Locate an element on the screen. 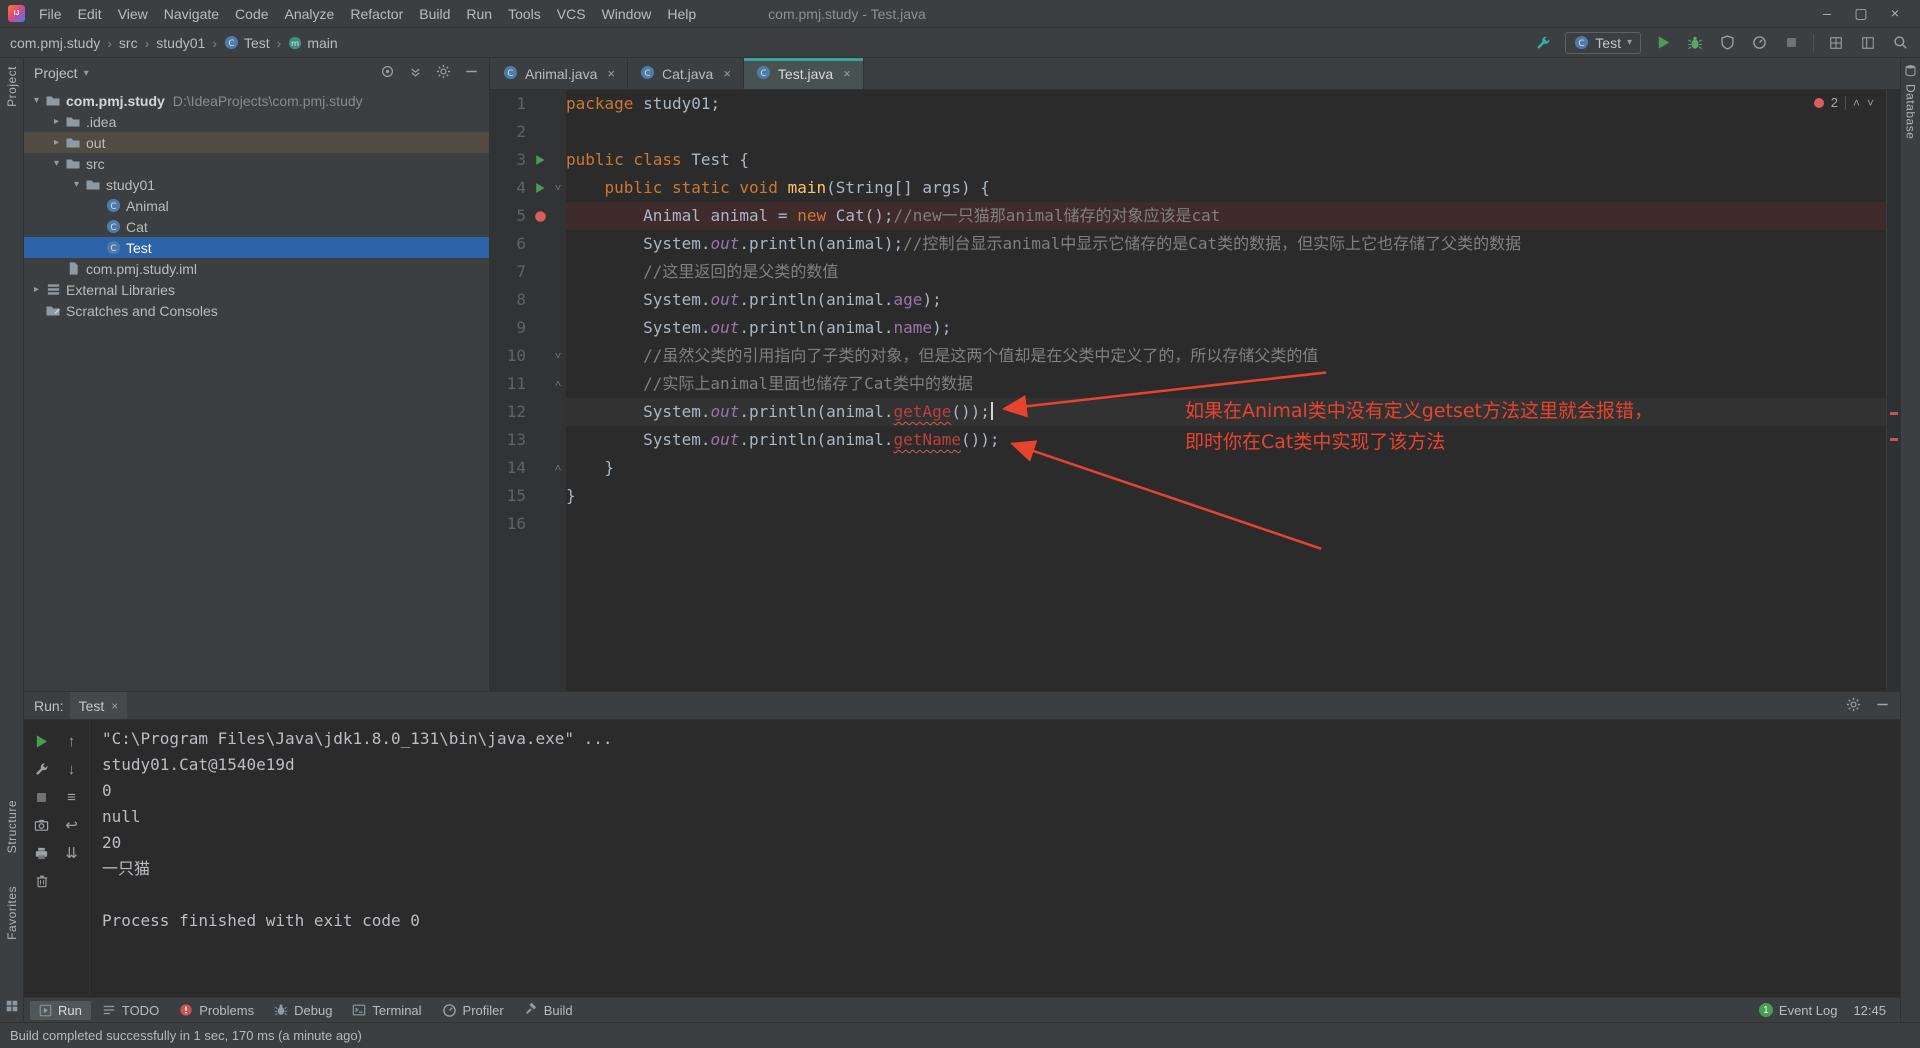  hide-panel-icon is located at coordinates (471, 73).